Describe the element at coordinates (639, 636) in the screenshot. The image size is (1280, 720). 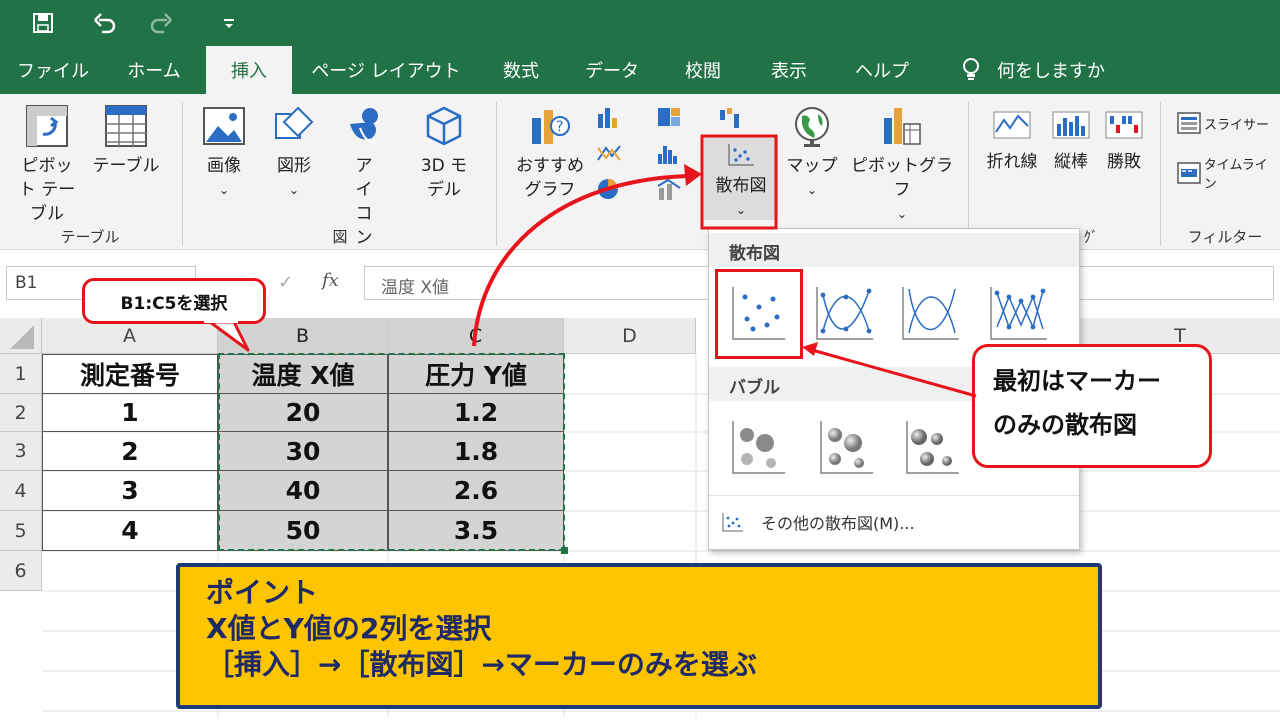
I see `point-summary-box: ポイント X値とY値の2列を選択 ［挿入］→［散布図］→マーカーのみを選ぶ` at that location.